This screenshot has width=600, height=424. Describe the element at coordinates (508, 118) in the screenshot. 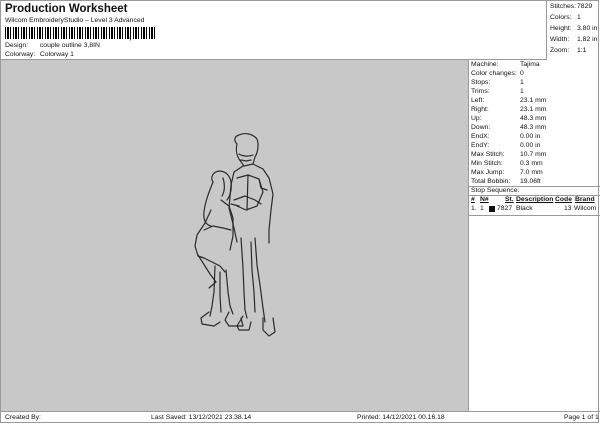

I see `up-row: Up: 48.3 mm` at that location.